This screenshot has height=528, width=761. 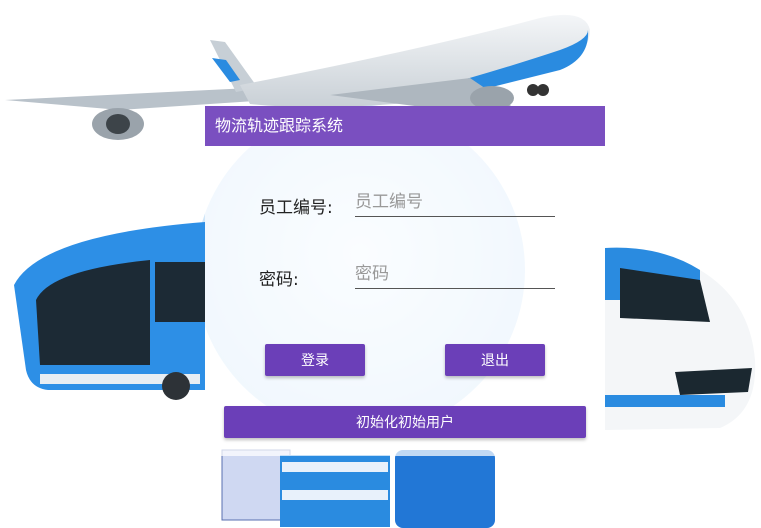 I want to click on password-input, so click(x=455, y=276).